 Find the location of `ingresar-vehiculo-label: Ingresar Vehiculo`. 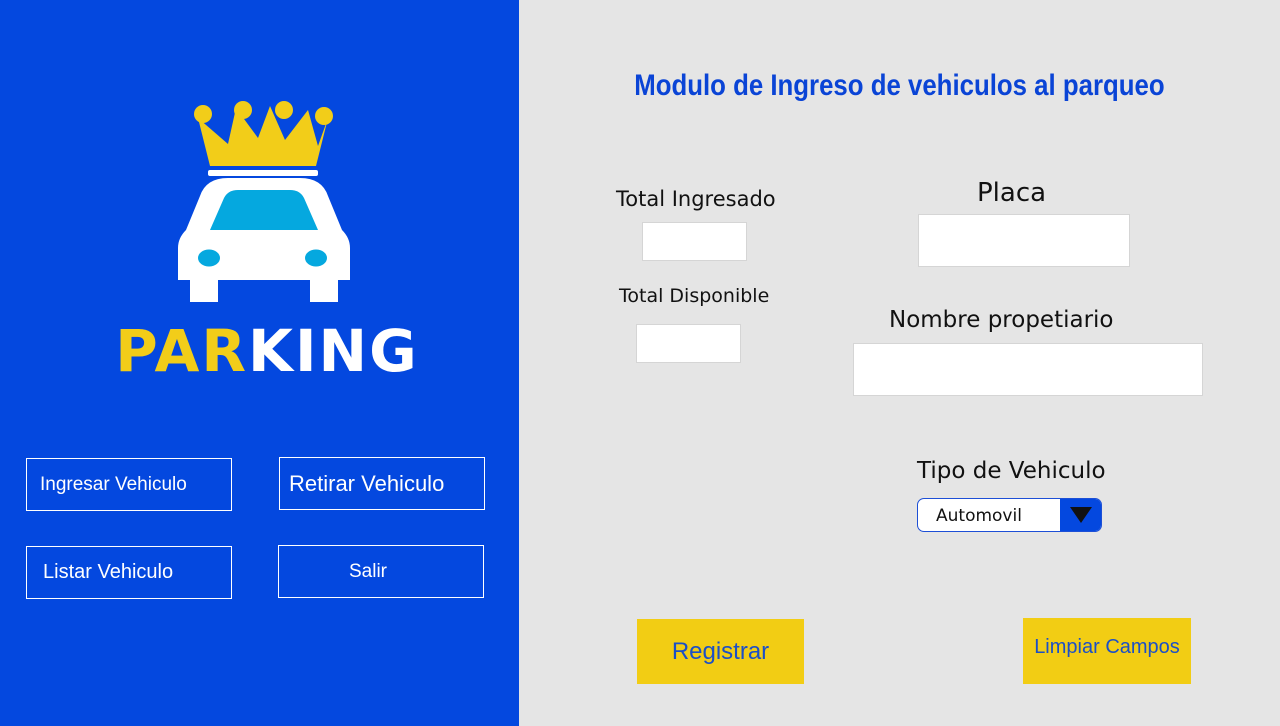

ingresar-vehiculo-label: Ingresar Vehiculo is located at coordinates (113, 484).